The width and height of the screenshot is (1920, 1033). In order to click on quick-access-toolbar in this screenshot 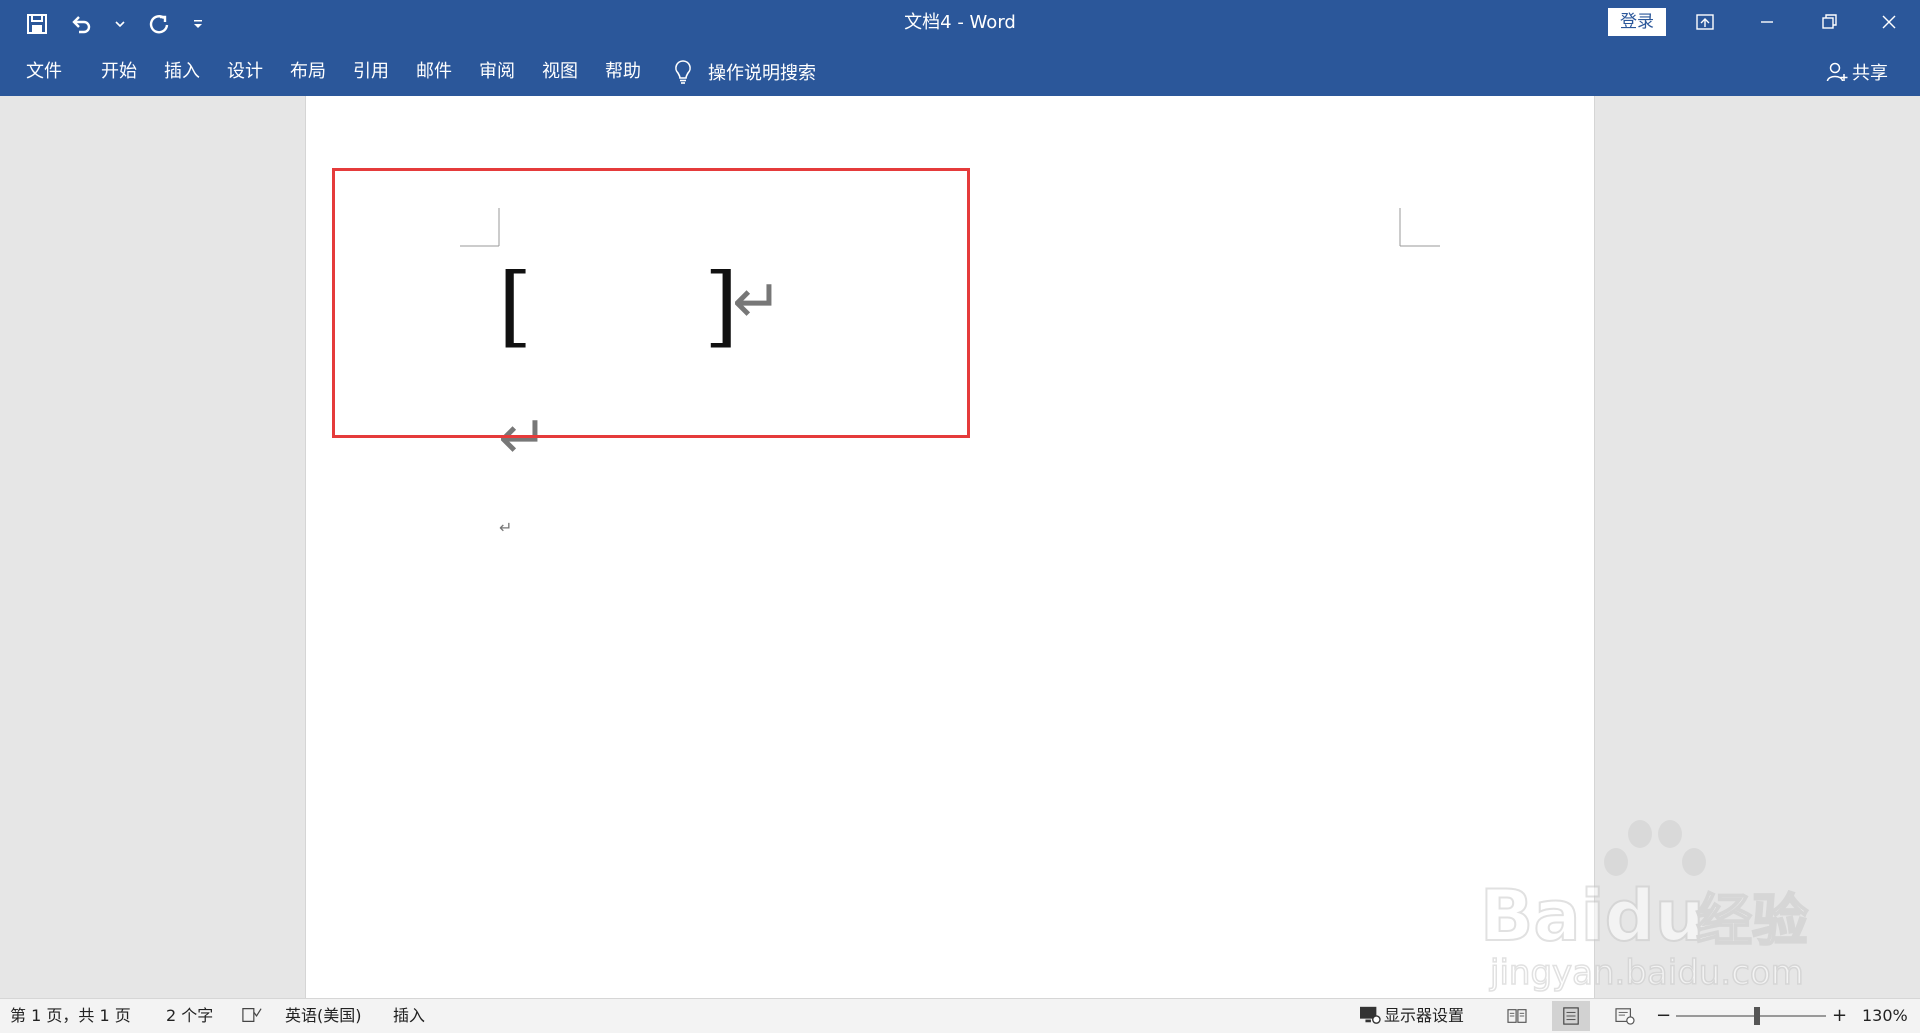, I will do `click(115, 24)`.